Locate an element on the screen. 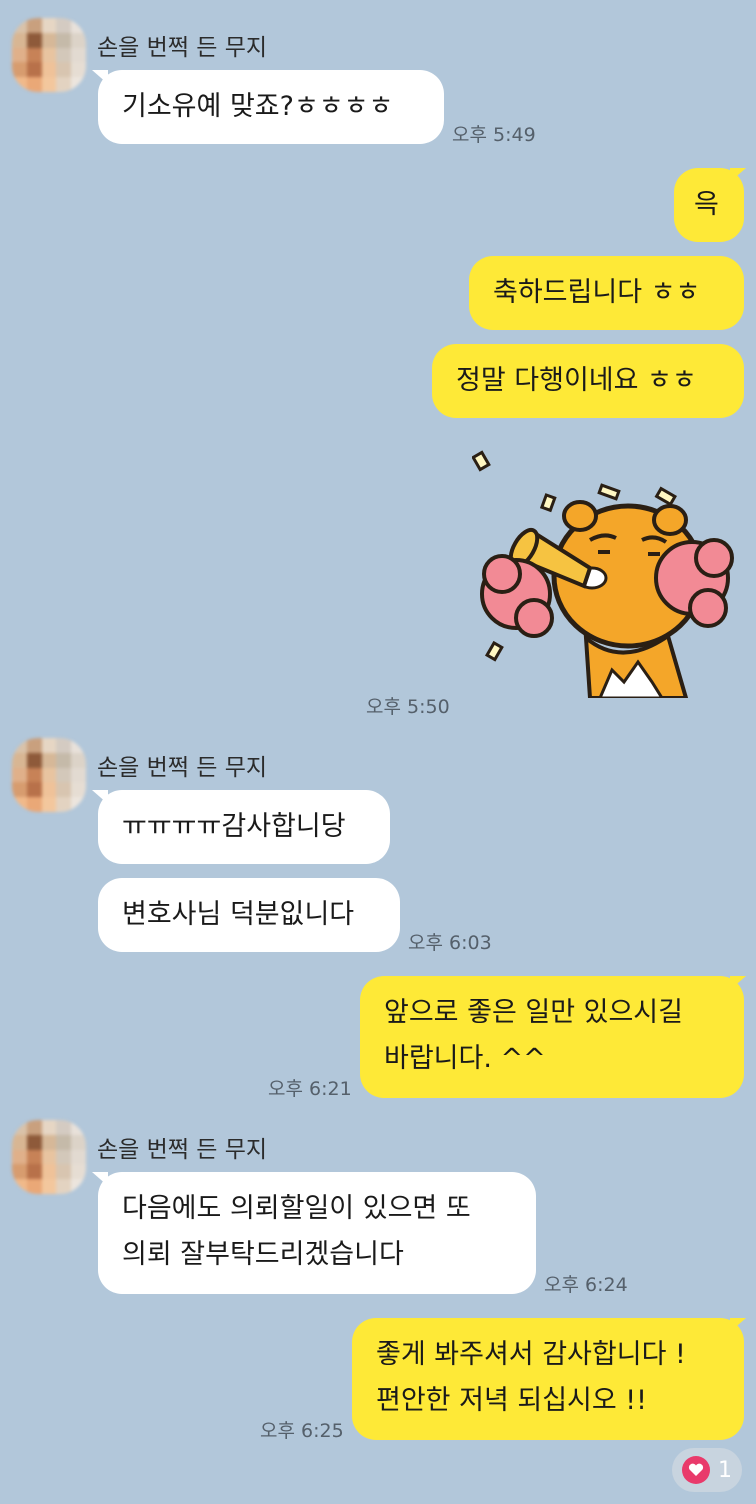 The width and height of the screenshot is (756, 1504). message-bubble: 다음에도 의뢰할일이 있으면 또 의뢰 잘부탁드리겠습니다 is located at coordinates (317, 1233).